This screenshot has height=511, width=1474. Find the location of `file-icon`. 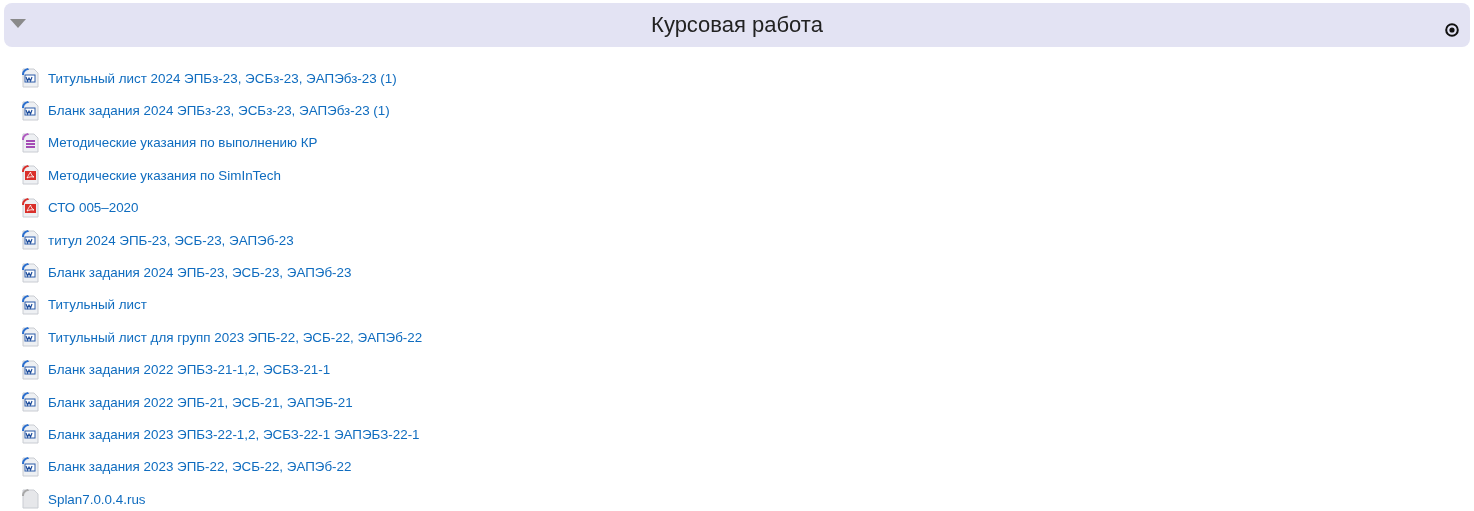

file-icon is located at coordinates (30, 499).